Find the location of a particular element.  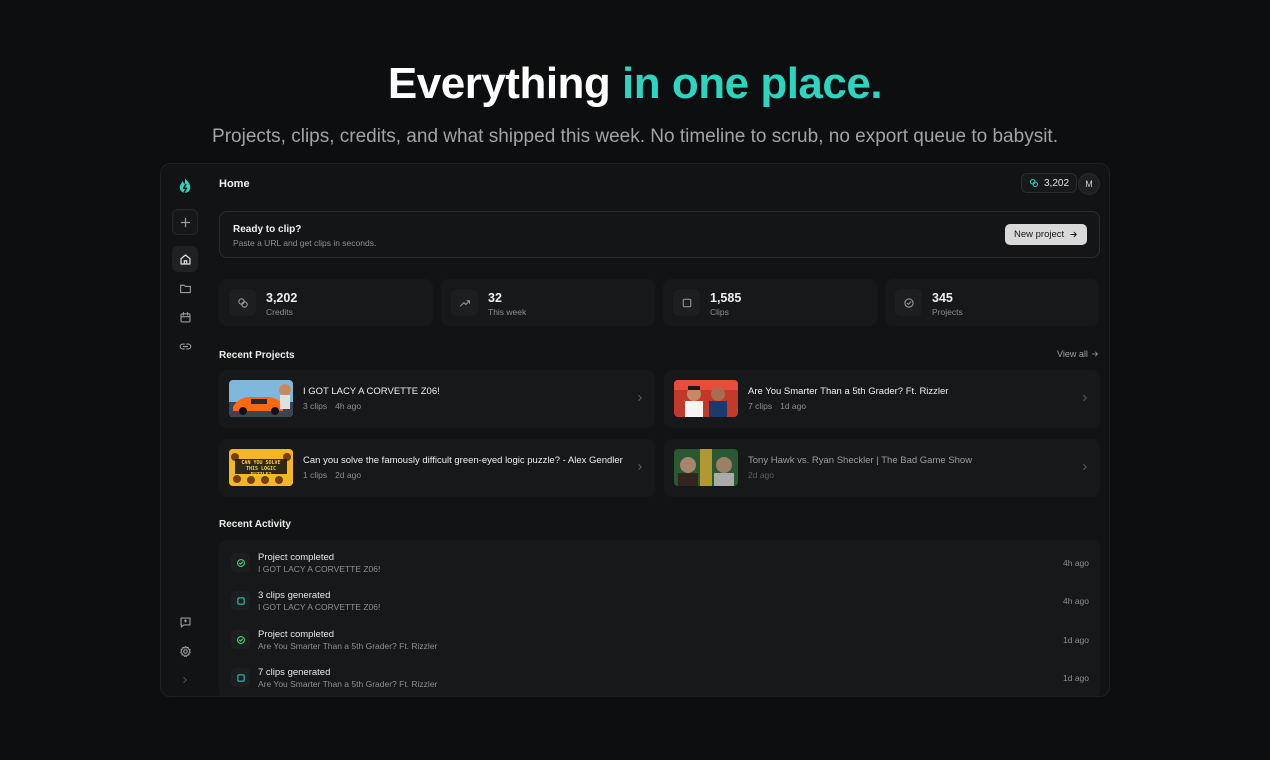

banner-subtitle: Paste a URL and get clips in seconds. is located at coordinates (305, 243).